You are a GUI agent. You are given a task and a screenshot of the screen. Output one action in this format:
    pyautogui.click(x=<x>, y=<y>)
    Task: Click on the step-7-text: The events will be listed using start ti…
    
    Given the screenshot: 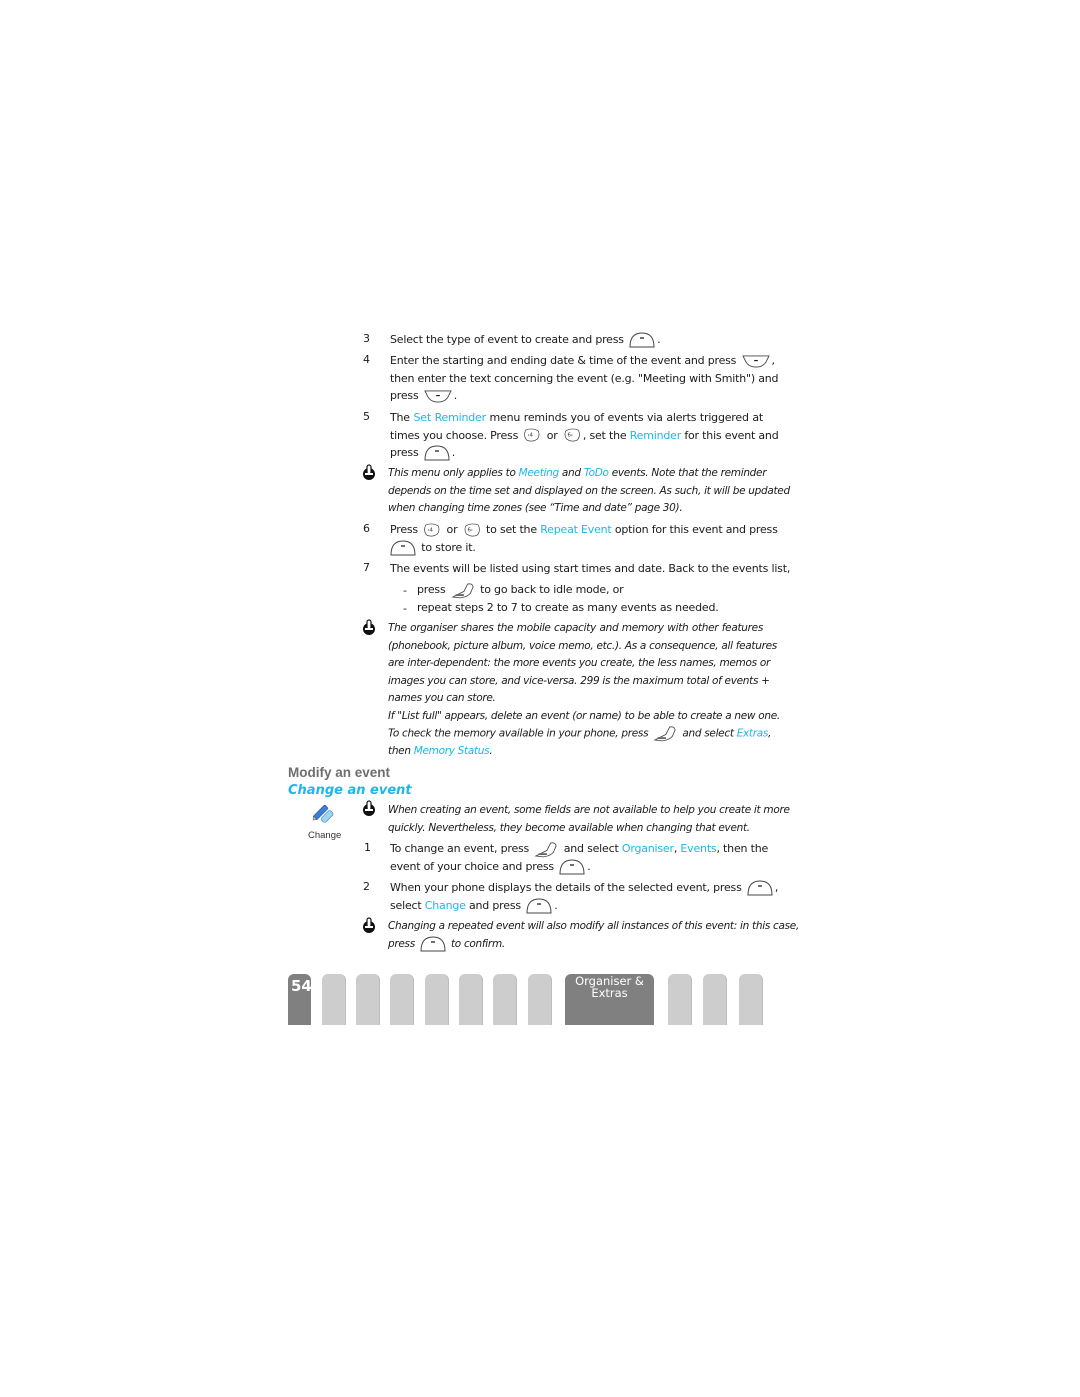 What is the action you would take?
    pyautogui.click(x=590, y=568)
    